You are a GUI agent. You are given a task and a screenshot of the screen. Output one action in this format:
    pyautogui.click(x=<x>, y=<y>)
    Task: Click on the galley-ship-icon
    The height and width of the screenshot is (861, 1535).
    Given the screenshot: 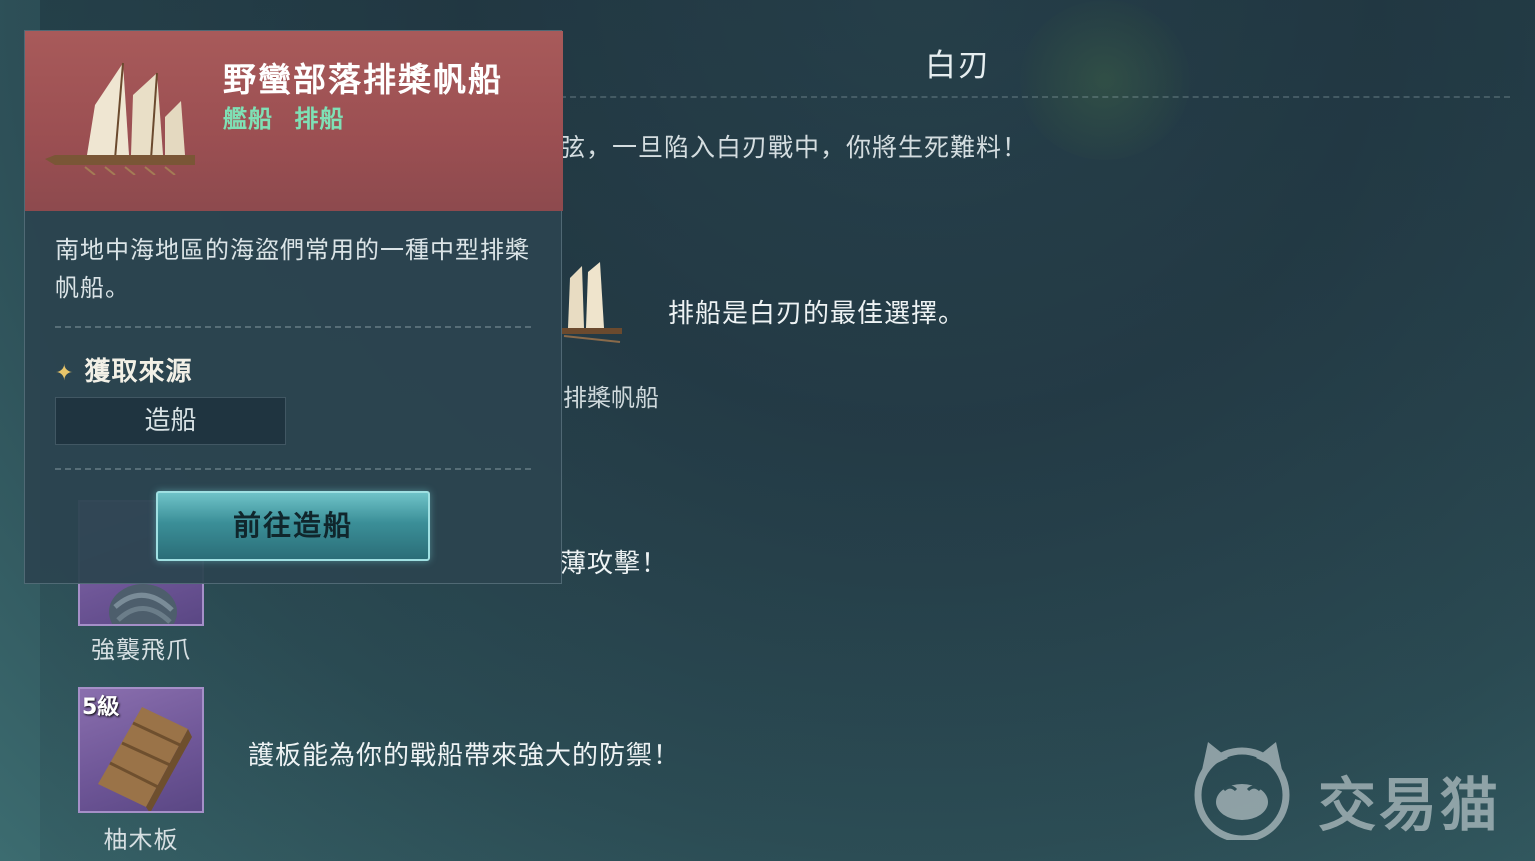 What is the action you would take?
    pyautogui.click(x=120, y=118)
    